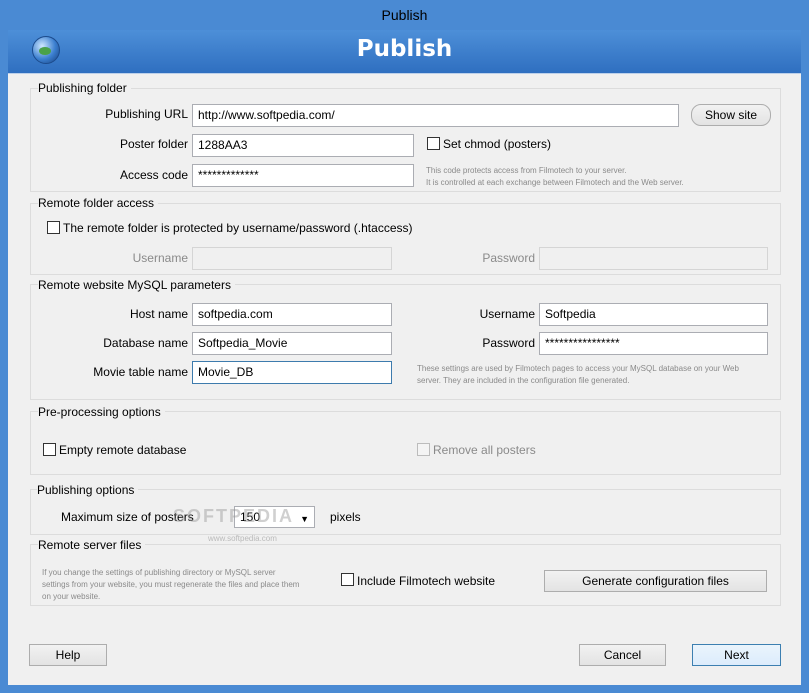  Describe the element at coordinates (655, 581) in the screenshot. I see `generate-config-button: Generate configuration files` at that location.